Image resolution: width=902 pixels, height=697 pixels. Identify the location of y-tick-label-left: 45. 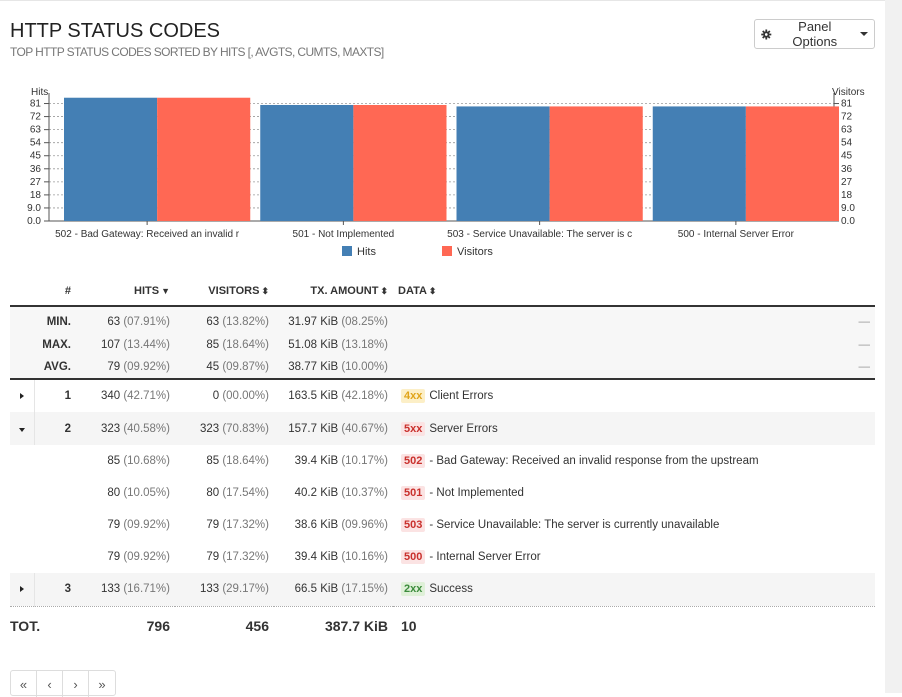
(36, 156).